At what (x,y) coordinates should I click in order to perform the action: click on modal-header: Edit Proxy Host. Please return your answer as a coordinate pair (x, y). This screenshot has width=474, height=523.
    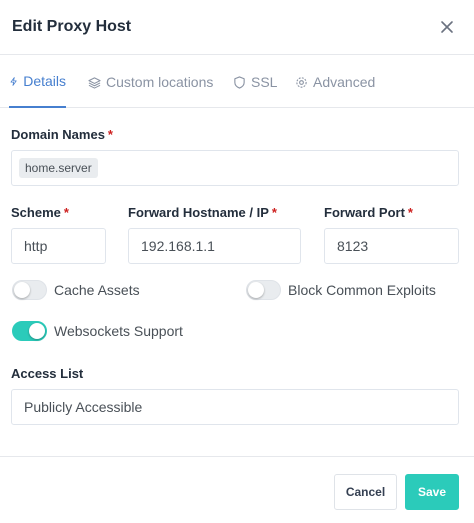
    Looking at the image, I should click on (237, 27).